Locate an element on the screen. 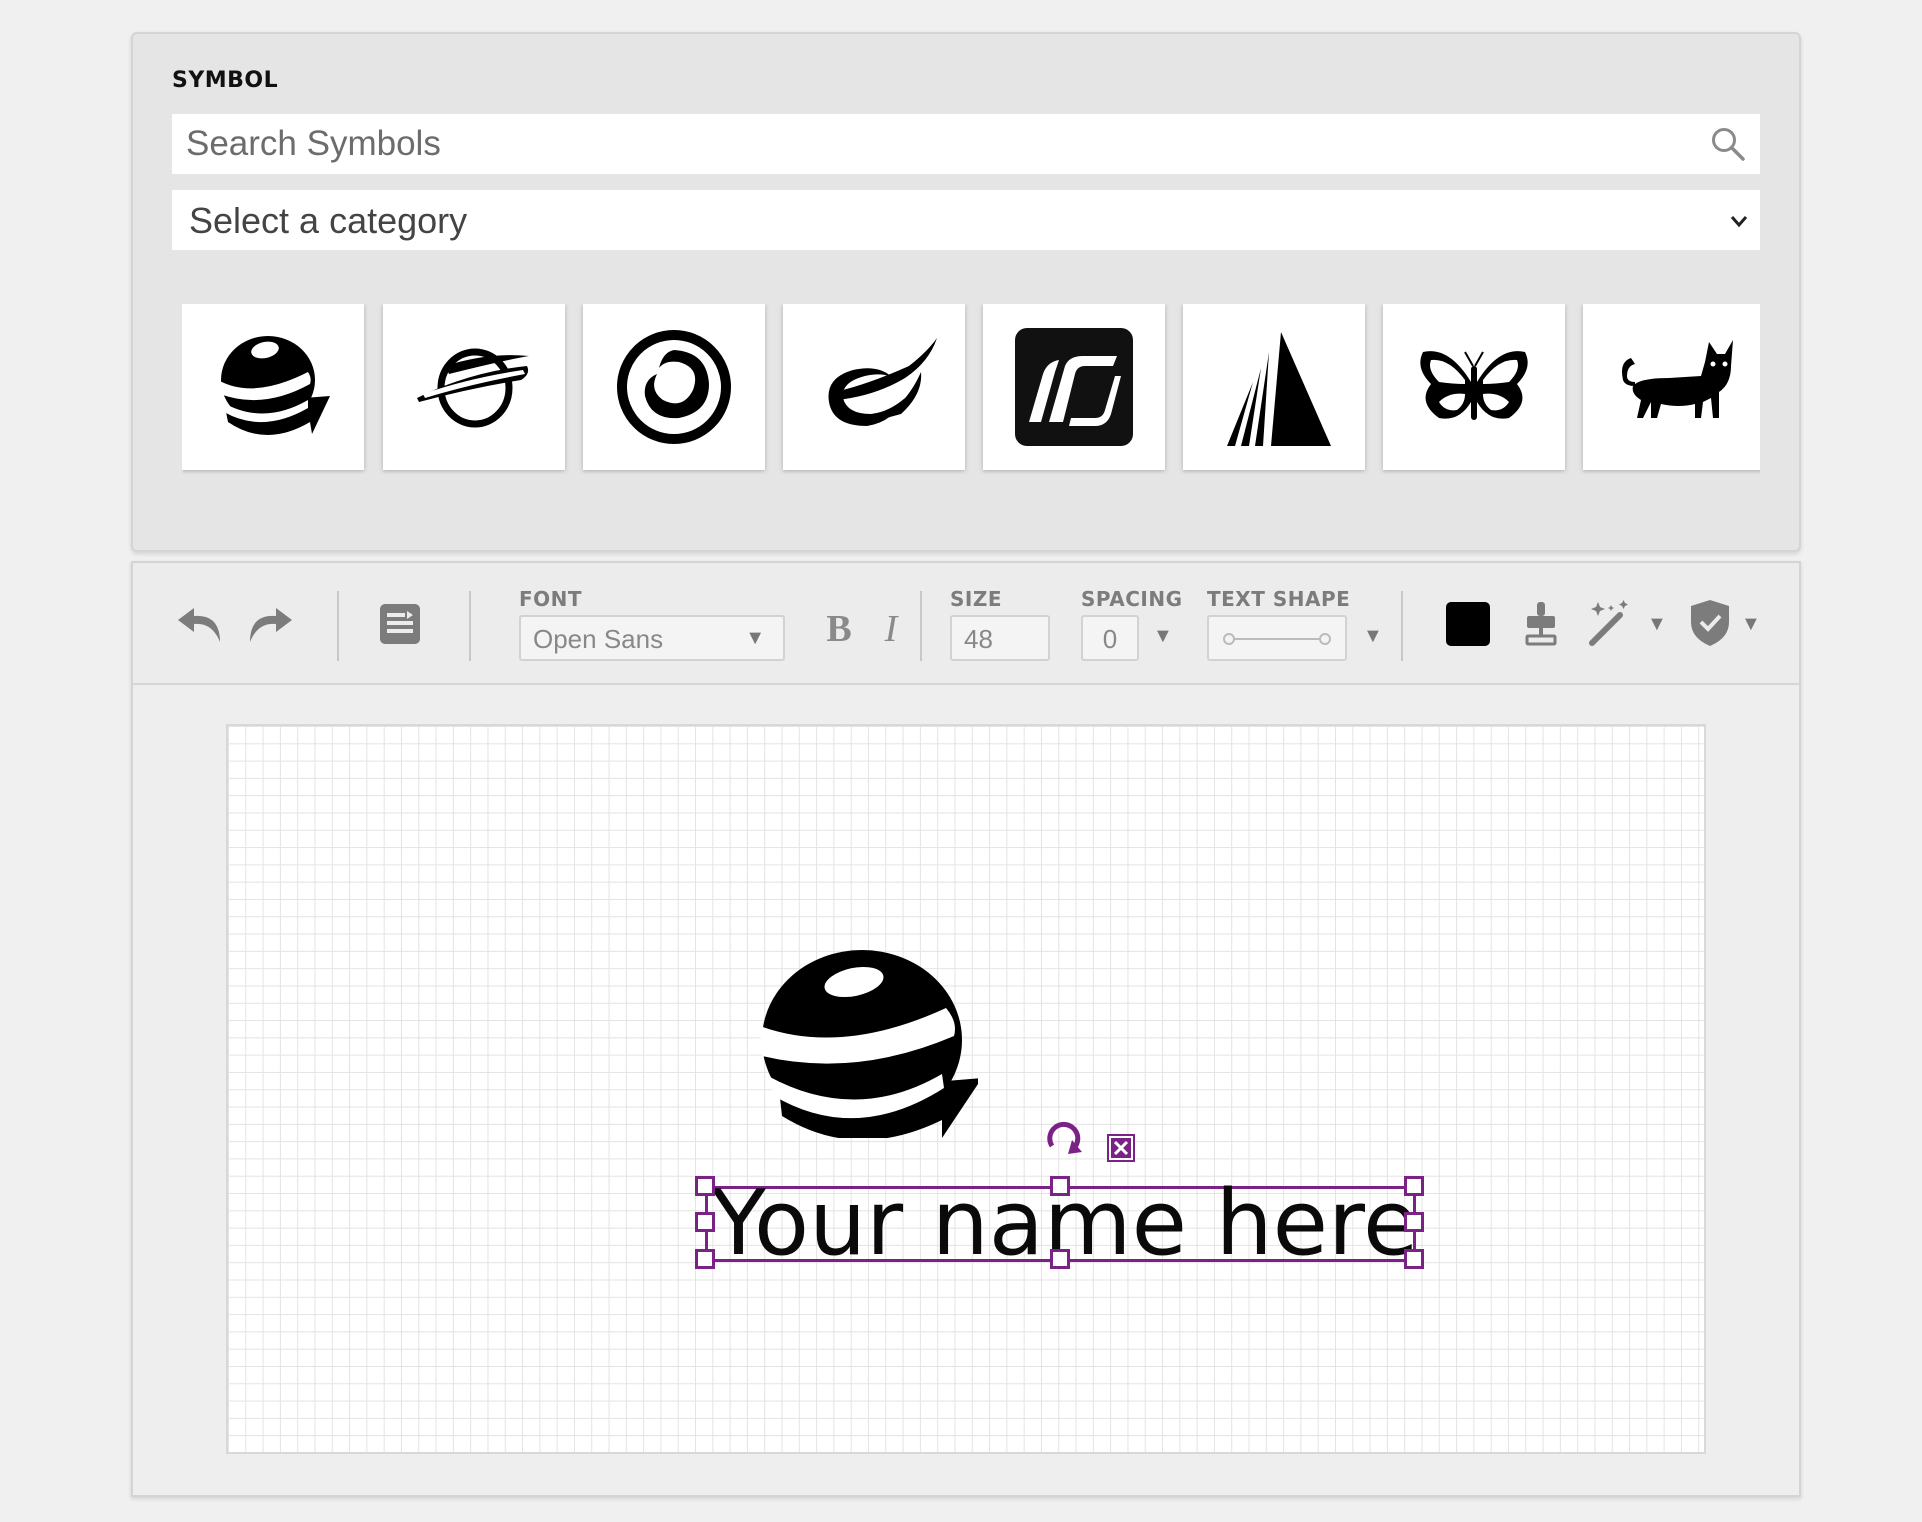 Image resolution: width=1922 pixels, height=1522 pixels. magic-wand-icon is located at coordinates (1608, 623).